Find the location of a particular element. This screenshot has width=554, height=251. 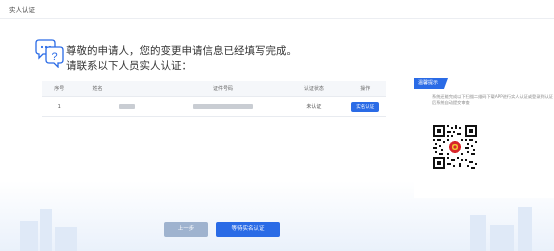

tip-tag: 温馨提示 is located at coordinates (431, 83).